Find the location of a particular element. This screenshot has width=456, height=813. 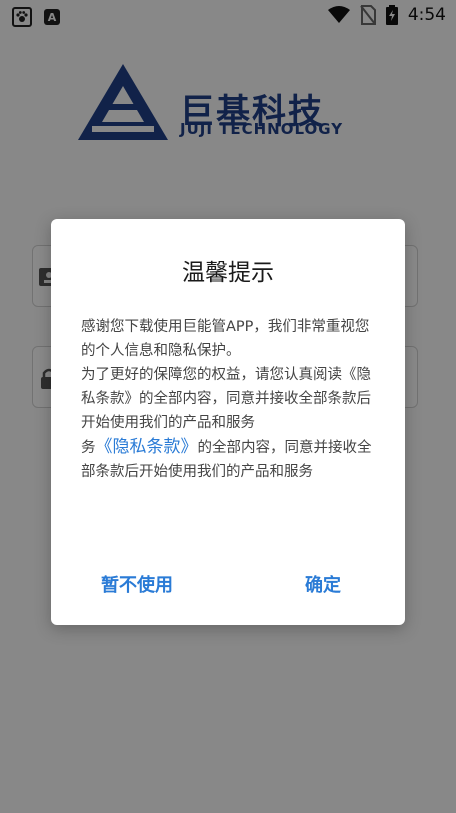

dialog-actions: 暂不使用 确定 is located at coordinates (228, 584).